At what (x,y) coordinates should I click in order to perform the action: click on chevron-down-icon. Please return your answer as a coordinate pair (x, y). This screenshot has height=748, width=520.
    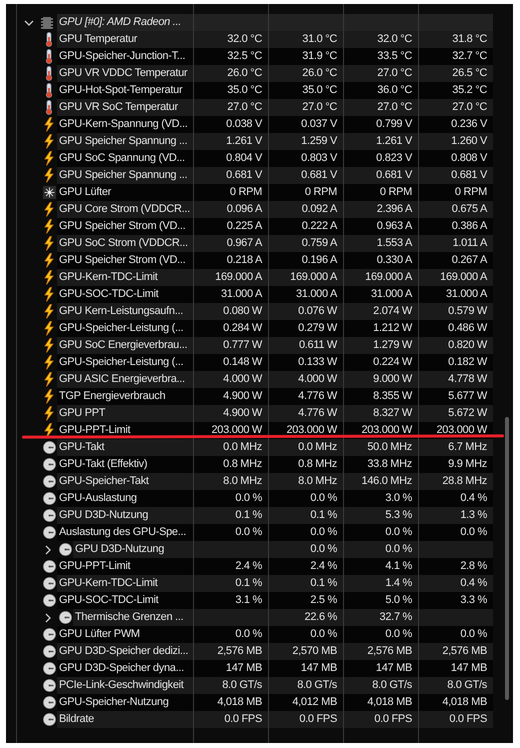
    Looking at the image, I should click on (29, 23).